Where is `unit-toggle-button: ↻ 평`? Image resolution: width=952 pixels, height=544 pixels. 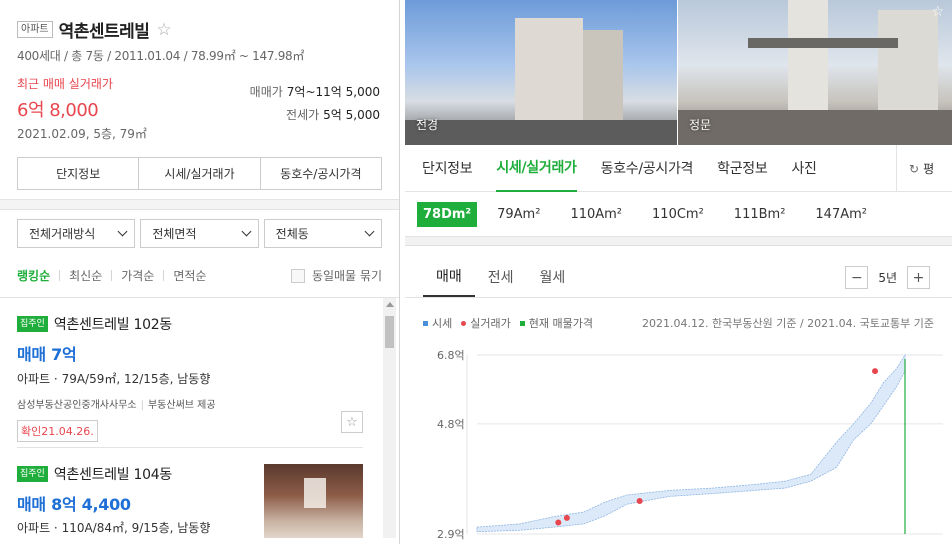 unit-toggle-button: ↻ 평 is located at coordinates (924, 168).